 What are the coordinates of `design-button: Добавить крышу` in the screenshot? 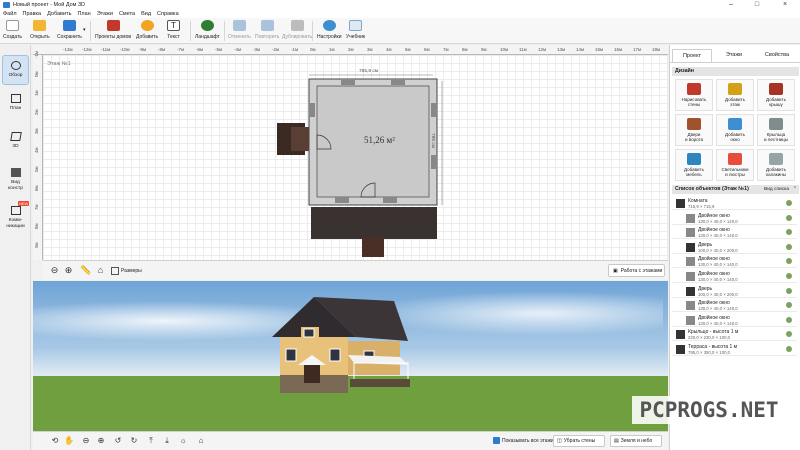 It's located at (776, 95).